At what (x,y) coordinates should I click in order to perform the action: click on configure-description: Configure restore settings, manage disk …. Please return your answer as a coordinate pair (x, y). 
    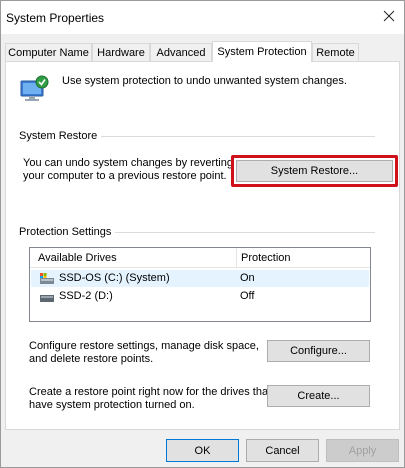
    Looking at the image, I should click on (144, 353).